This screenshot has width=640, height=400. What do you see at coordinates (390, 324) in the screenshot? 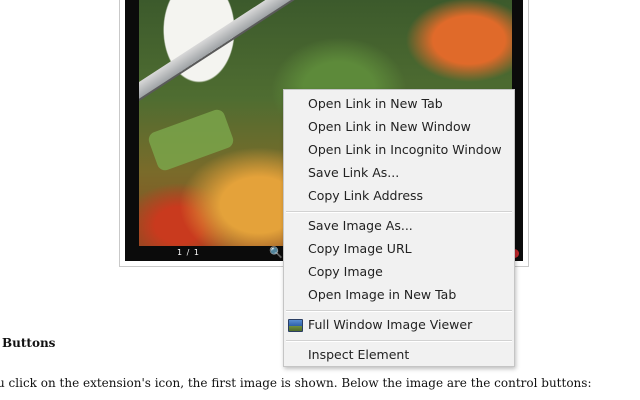
I see `menu-item-label: Full Window Image Viewer` at bounding box center [390, 324].